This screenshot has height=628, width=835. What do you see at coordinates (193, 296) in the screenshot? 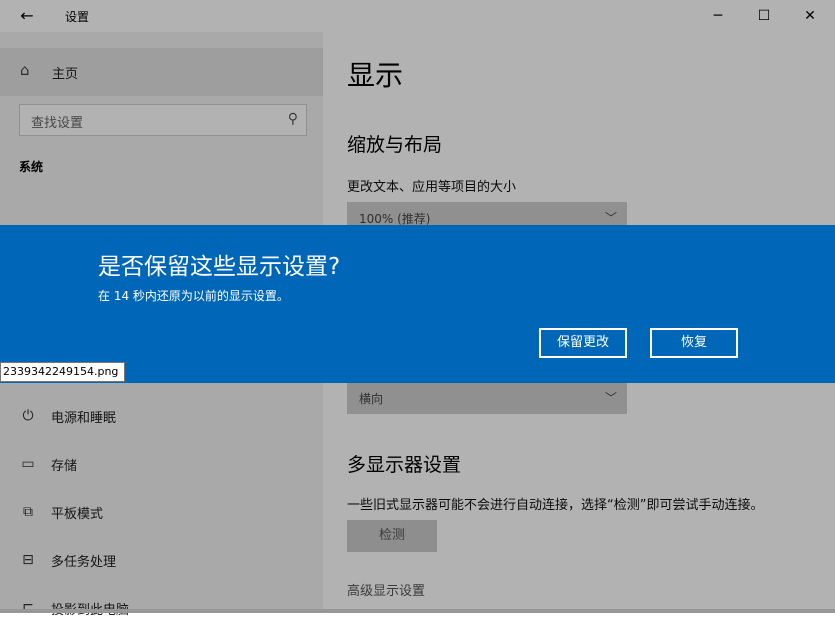
I see `dialog-message: 在 14 秒内还原为以前的显示设置。` at bounding box center [193, 296].